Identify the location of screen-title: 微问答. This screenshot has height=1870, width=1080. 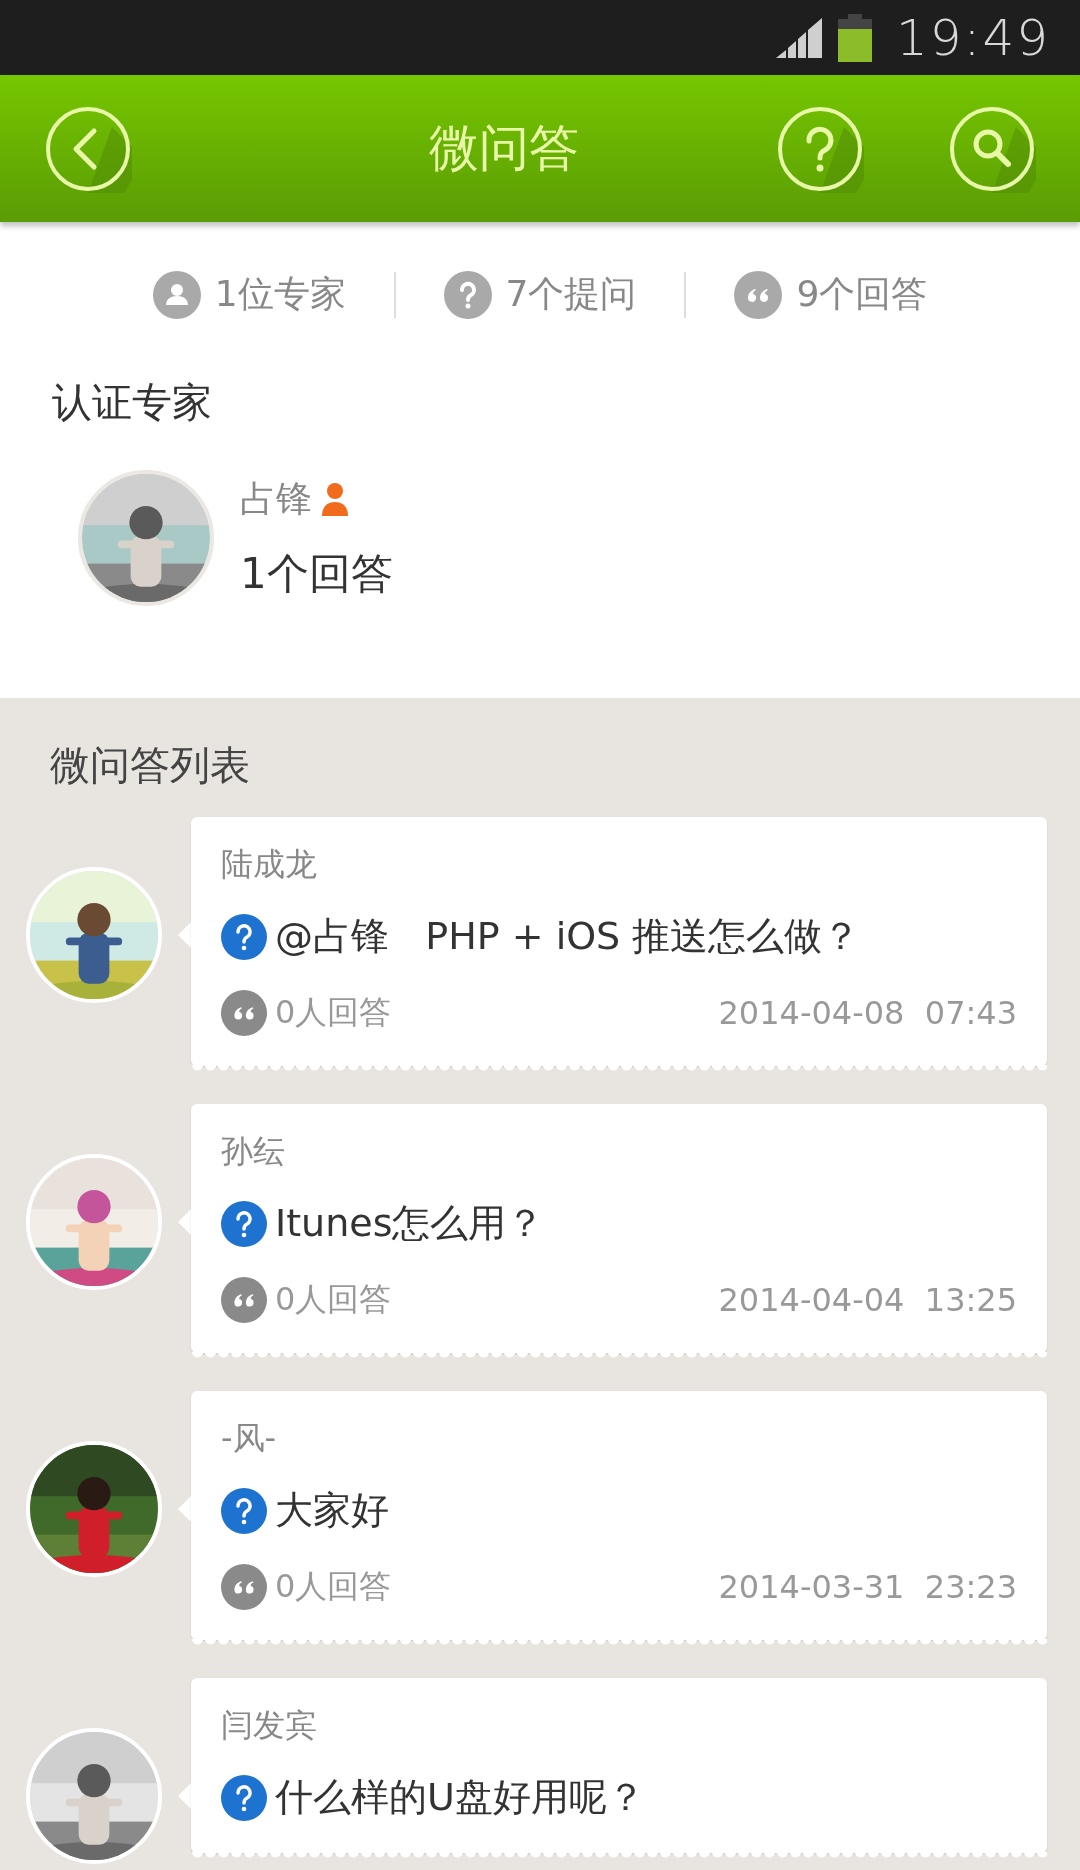
(504, 148).